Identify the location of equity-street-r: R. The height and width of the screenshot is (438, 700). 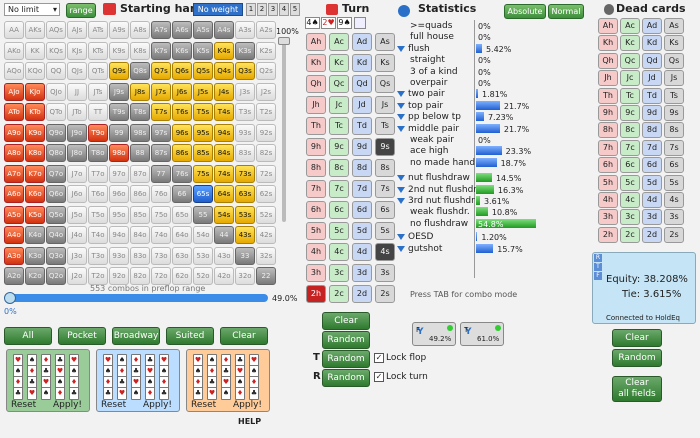
(598, 258).